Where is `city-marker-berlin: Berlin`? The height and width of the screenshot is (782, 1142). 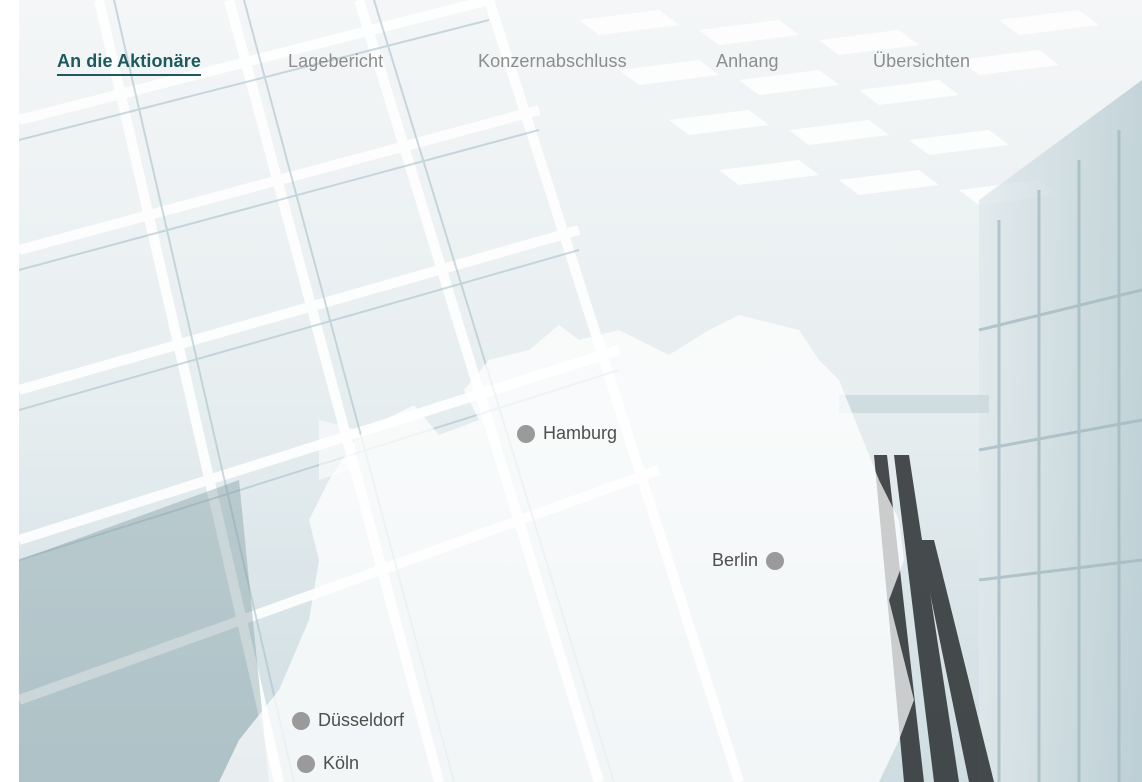 city-marker-berlin: Berlin is located at coordinates (748, 560).